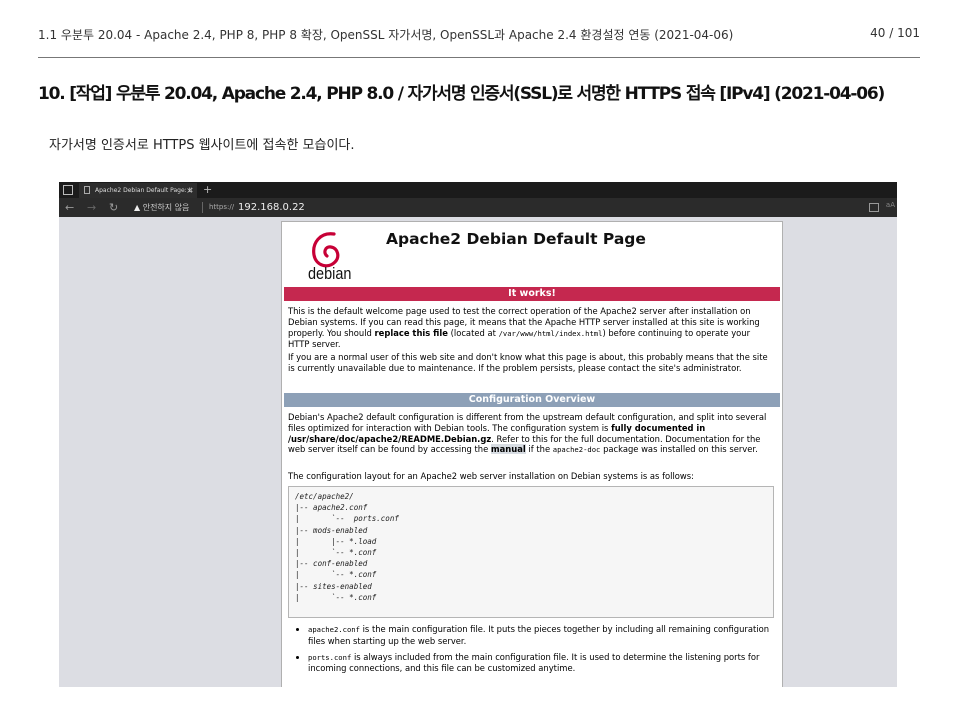 The image size is (960, 720). What do you see at coordinates (137, 207) in the screenshot?
I see `warning-icon: ▲` at bounding box center [137, 207].